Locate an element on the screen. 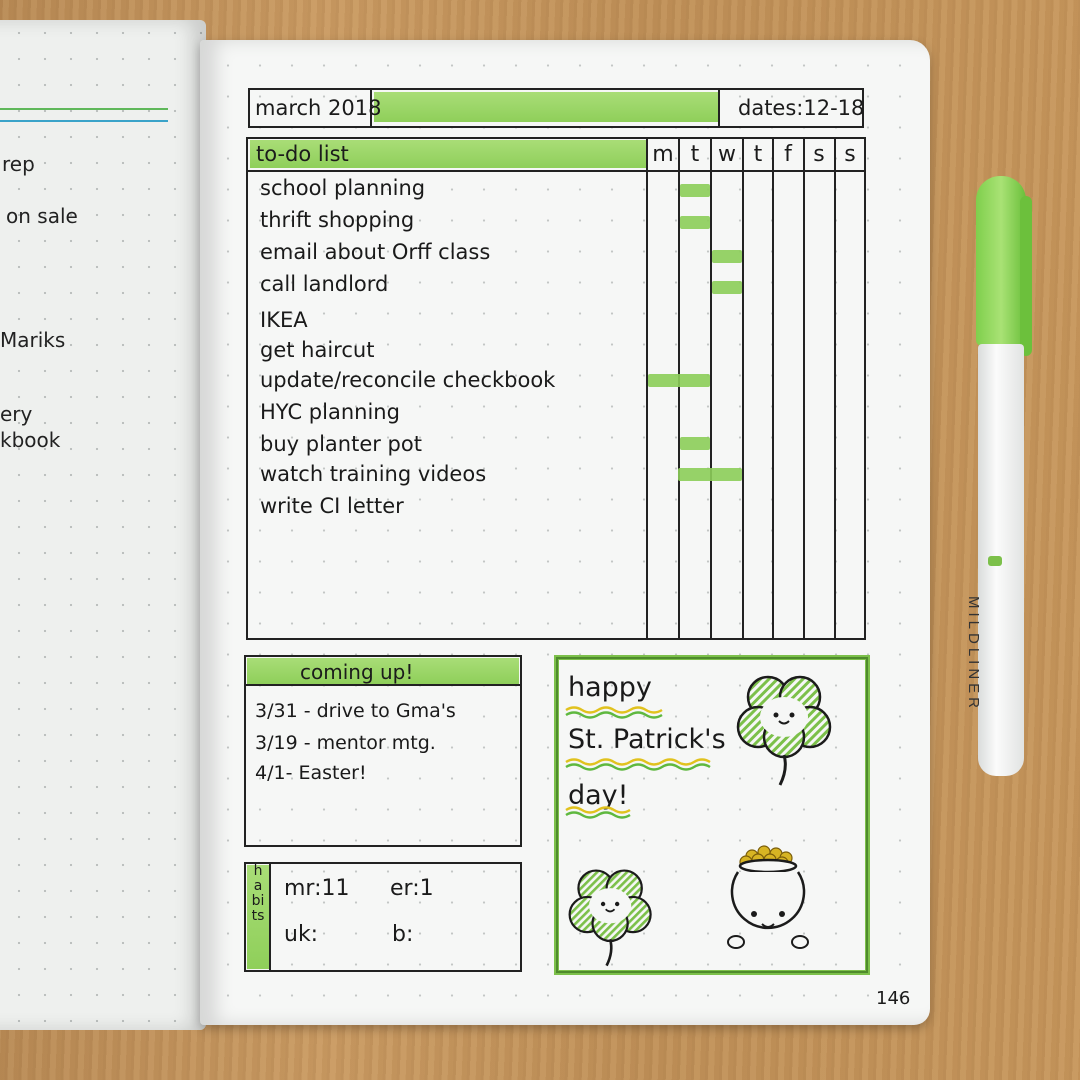 This screenshot has height=1080, width=1080. decorative-waves is located at coordinates (638, 762).